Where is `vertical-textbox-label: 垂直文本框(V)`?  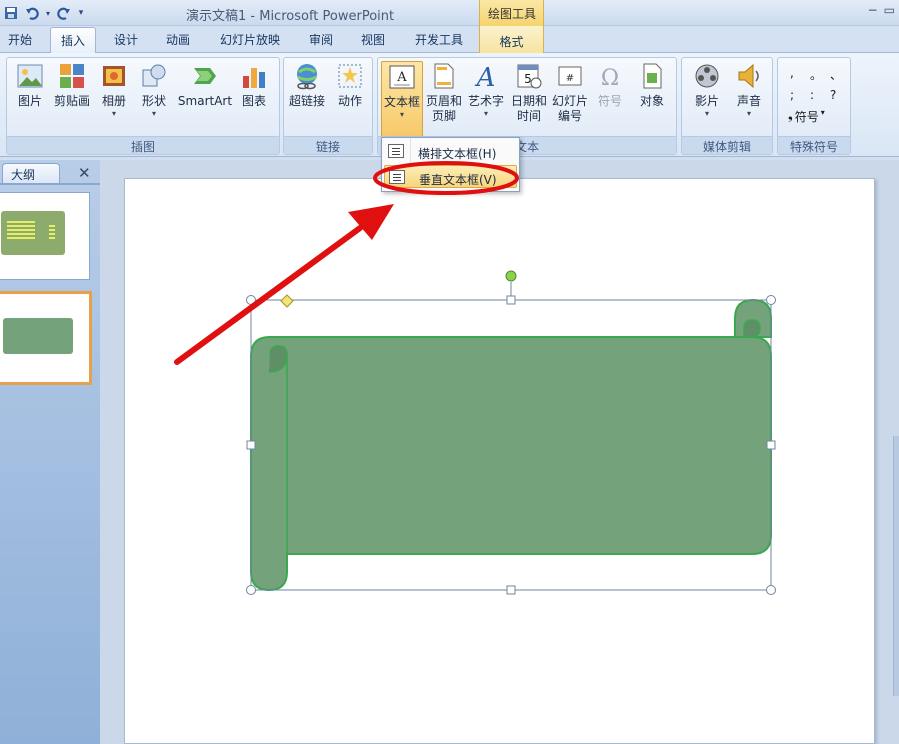
vertical-textbox-label: 垂直文本框(V) is located at coordinates (458, 180).